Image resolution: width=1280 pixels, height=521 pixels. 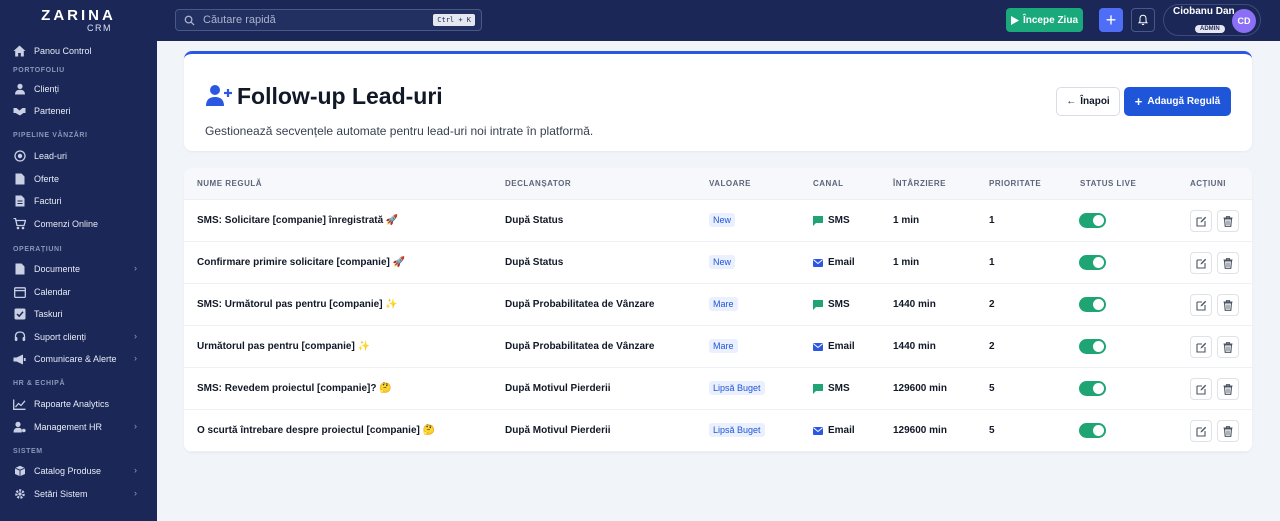 I want to click on plus-icon: +, so click(x=1111, y=20).